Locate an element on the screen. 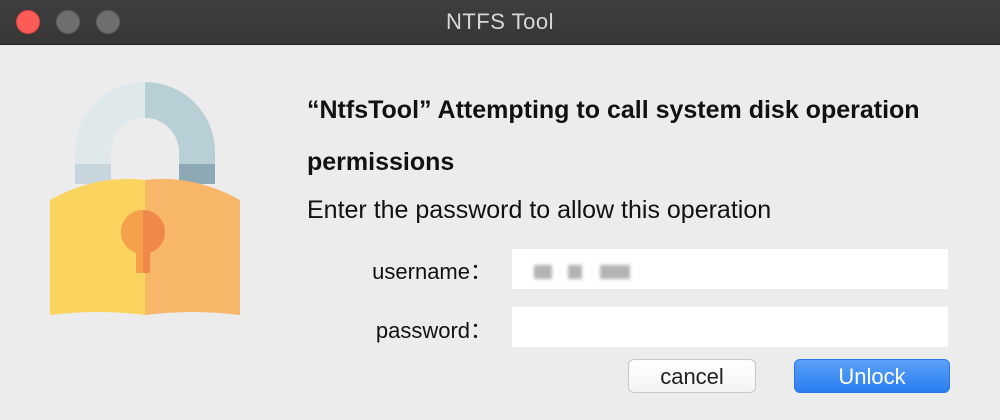  window-title: NTFS Tool is located at coordinates (499, 21).